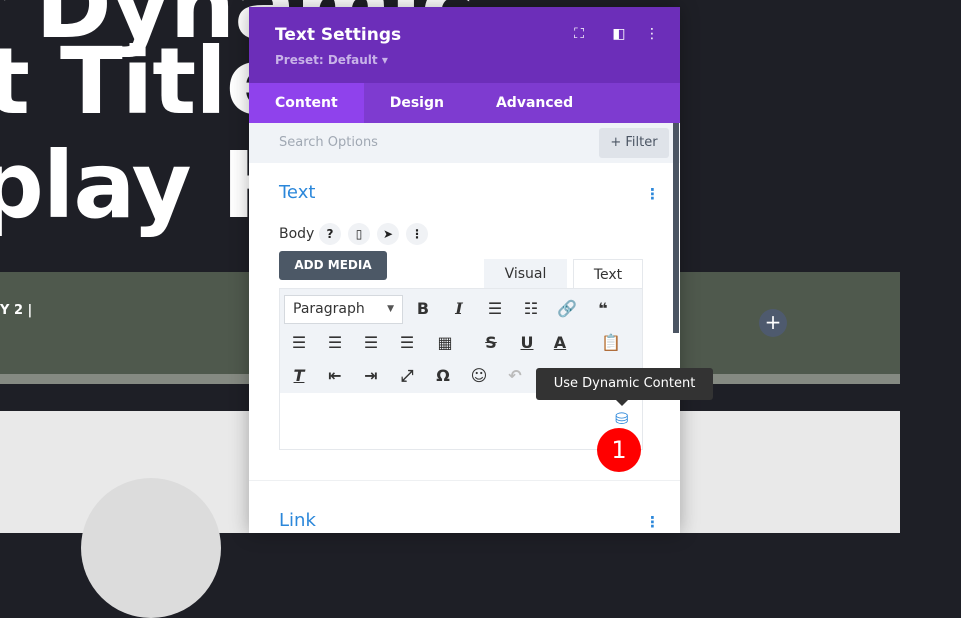 This screenshot has height=618, width=961. What do you see at coordinates (624, 387) in the screenshot?
I see `dynamic-content-tooltip: Use Dynamic Content` at bounding box center [624, 387].